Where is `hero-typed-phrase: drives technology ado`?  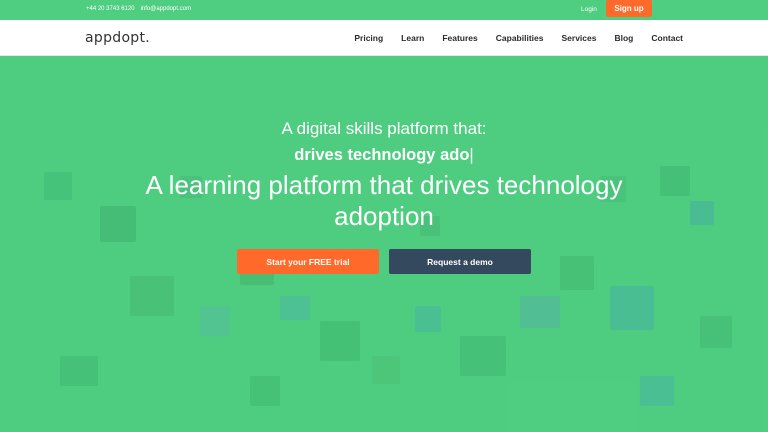
hero-typed-phrase: drives technology ado is located at coordinates (382, 155).